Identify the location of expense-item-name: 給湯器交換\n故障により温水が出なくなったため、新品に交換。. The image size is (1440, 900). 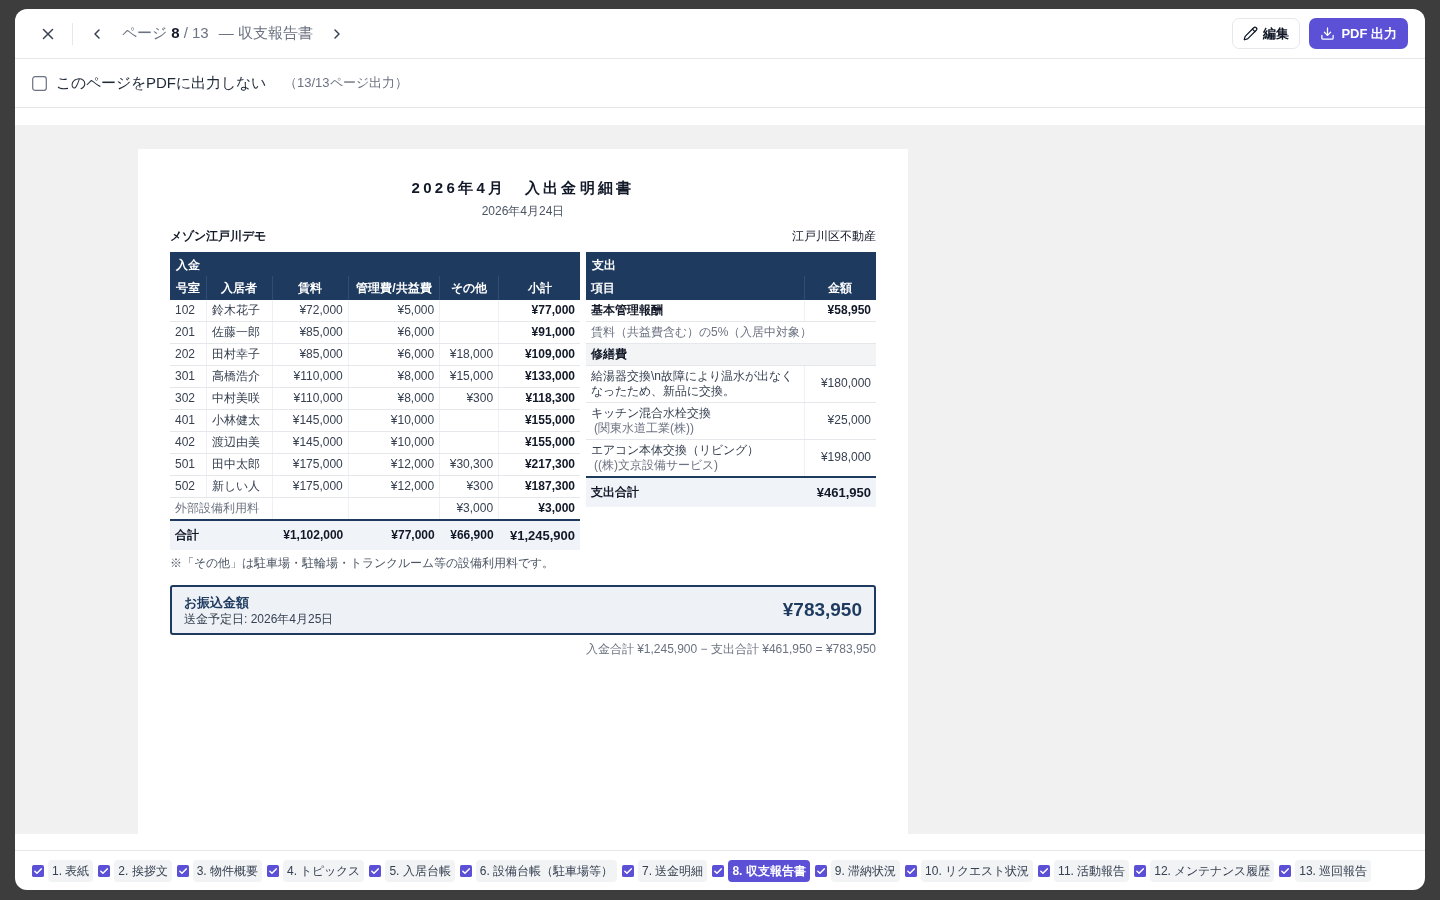
(692, 383).